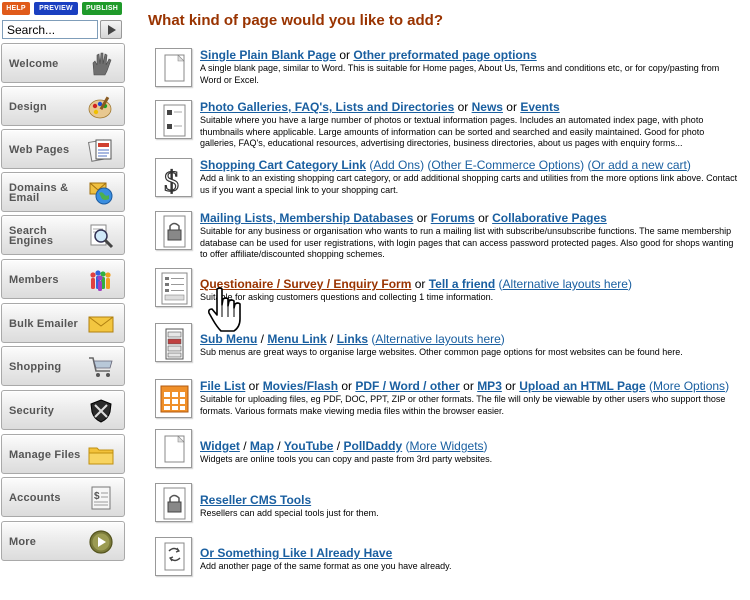 The image size is (750, 600). I want to click on option-sub-link: More Widgets, so click(447, 446).